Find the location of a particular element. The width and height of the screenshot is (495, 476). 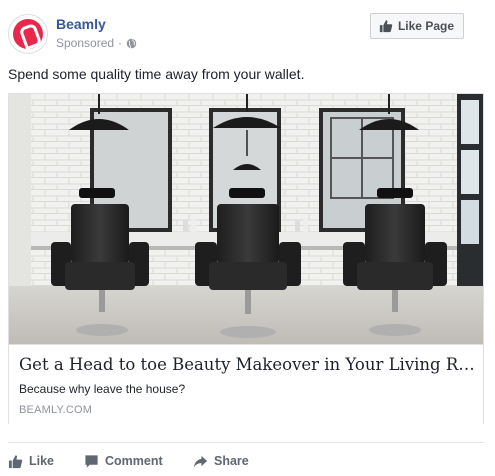

action-bar: Like Comment Share is located at coordinates (246, 461).